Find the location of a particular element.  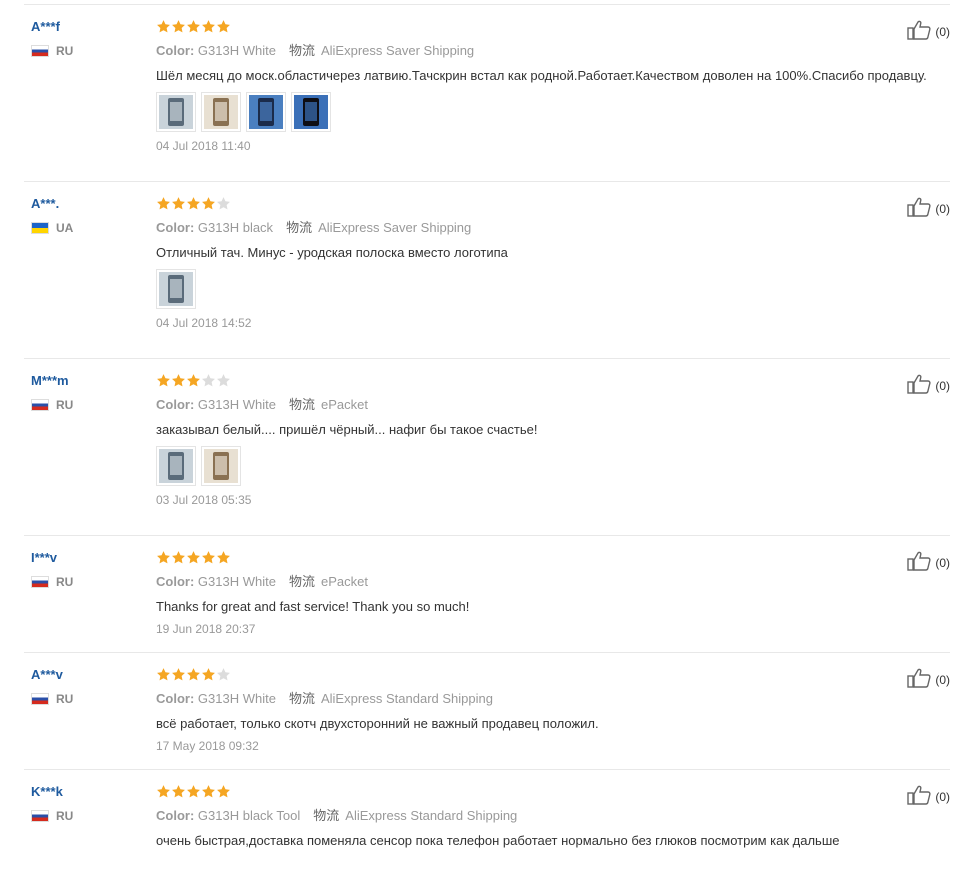

shipping-method: ePacket is located at coordinates (344, 581).